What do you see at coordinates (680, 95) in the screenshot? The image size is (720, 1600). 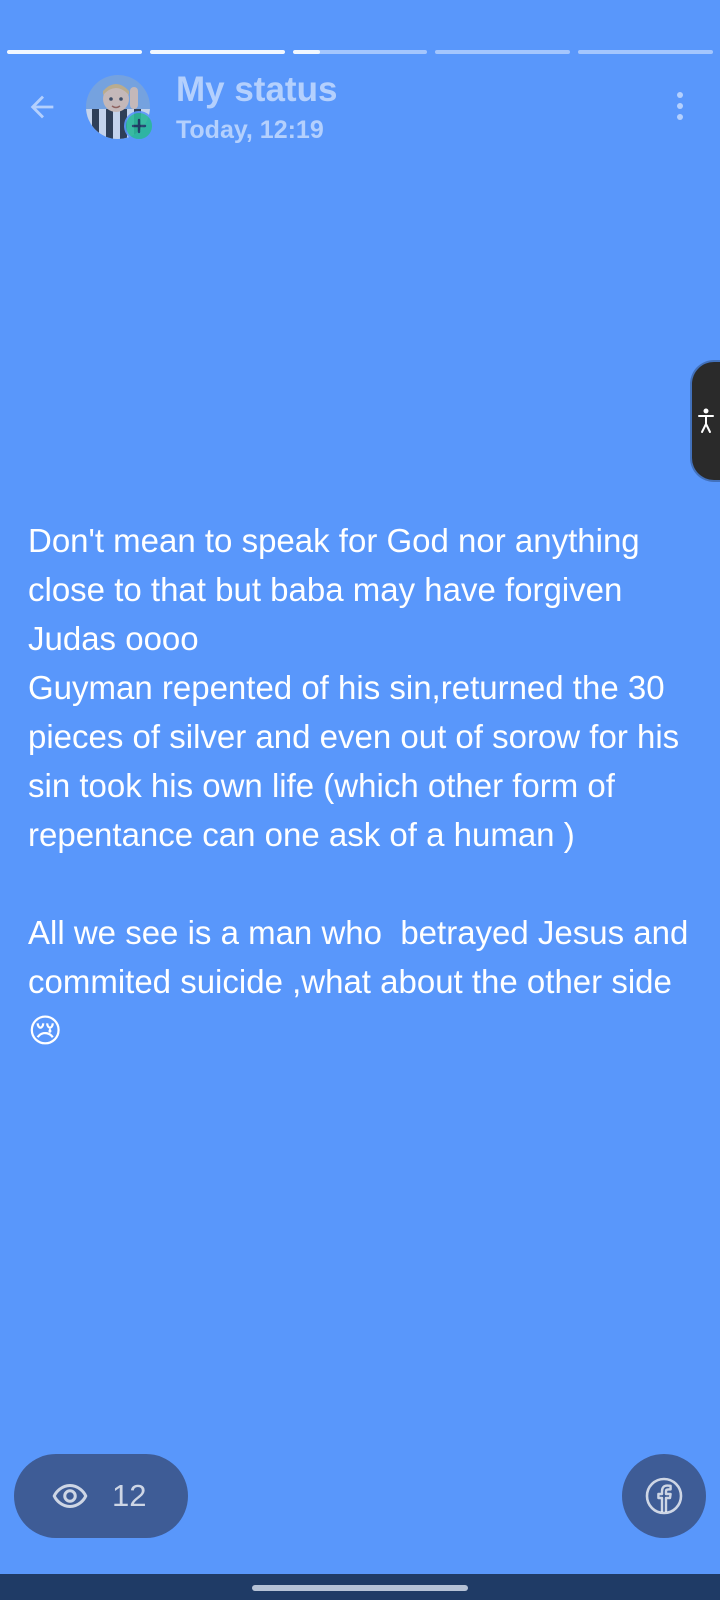 I see `more-vertical-icon` at bounding box center [680, 95].